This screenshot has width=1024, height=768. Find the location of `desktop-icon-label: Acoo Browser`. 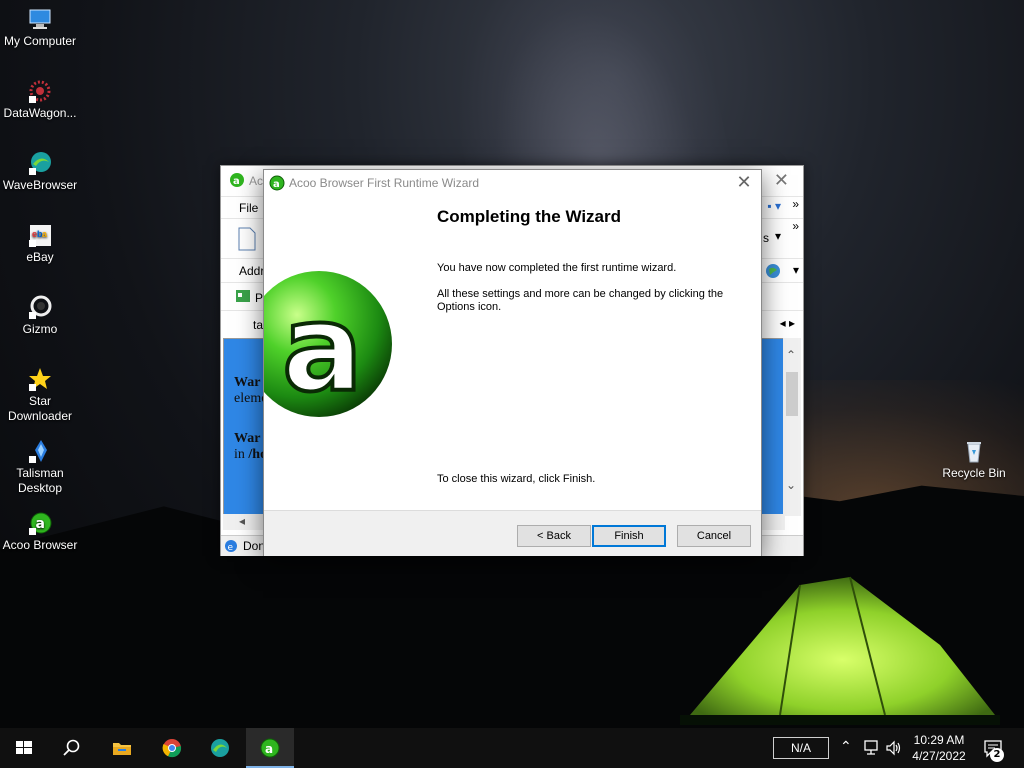

desktop-icon-label: Acoo Browser is located at coordinates (40, 545).